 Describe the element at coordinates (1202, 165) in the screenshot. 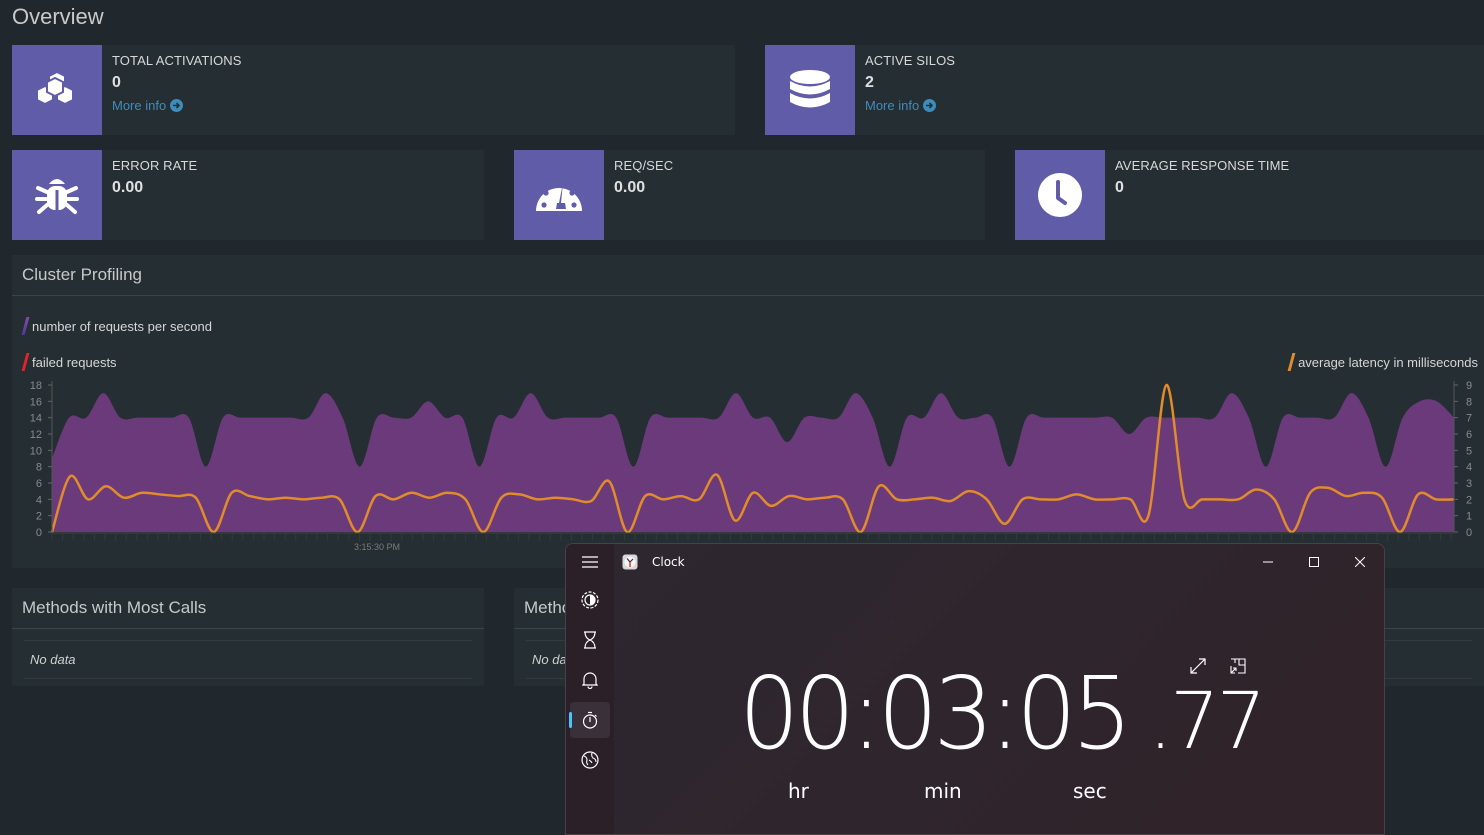

I see `stat-label: AVERAGE RESPONSE TIME` at that location.